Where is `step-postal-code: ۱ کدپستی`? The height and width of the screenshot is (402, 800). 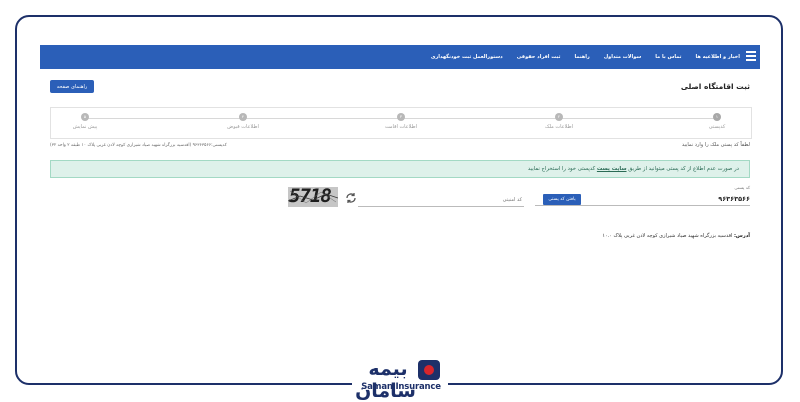
step-postal-code: ۱ کدپستی is located at coordinates (717, 121).